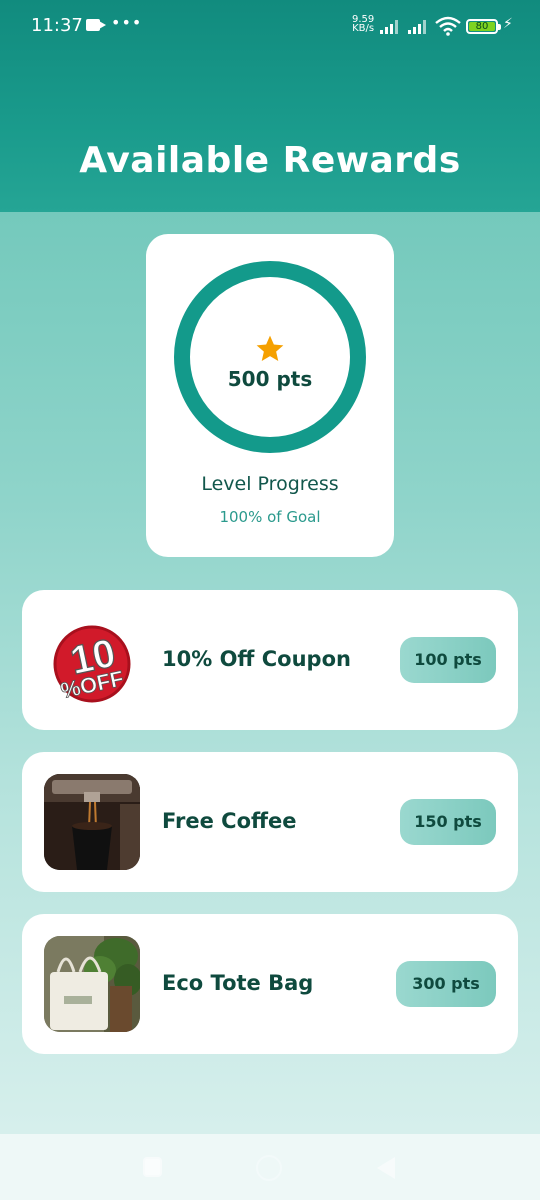 The width and height of the screenshot is (540, 1200). Describe the element at coordinates (508, 24) in the screenshot. I see `charging-icon: ⚡` at that location.